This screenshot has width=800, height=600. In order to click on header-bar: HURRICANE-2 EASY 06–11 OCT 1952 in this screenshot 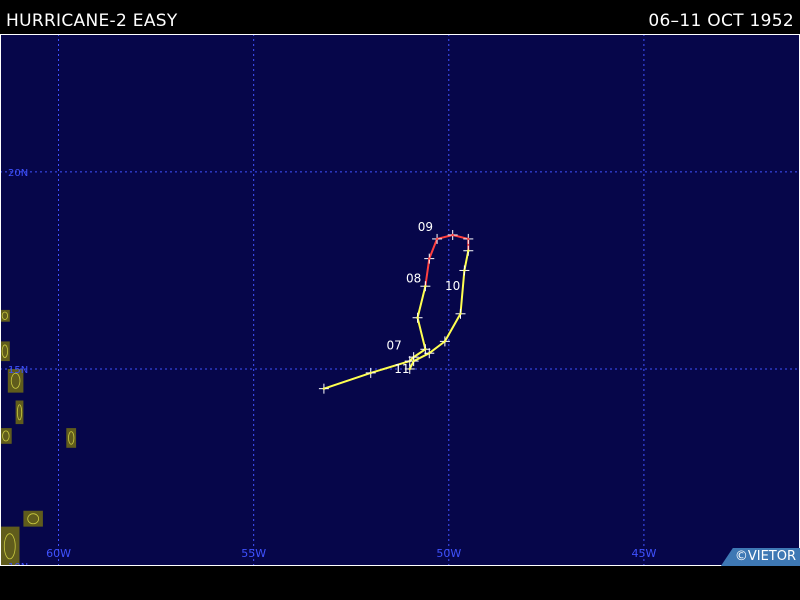, I will do `click(400, 17)`.